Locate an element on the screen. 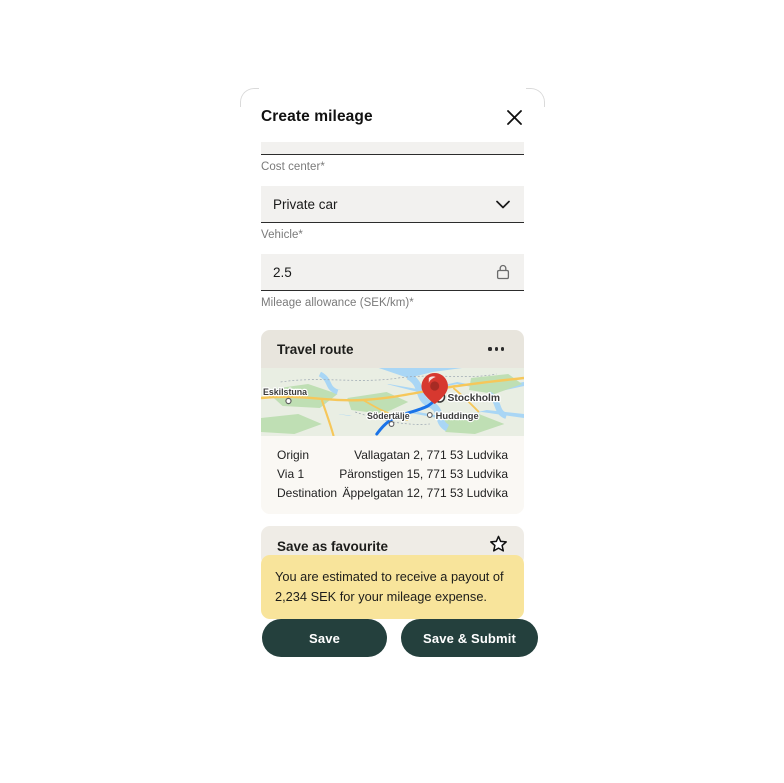 The image size is (784, 783). route-origin-value: Vallagatan 2, 771 53 Ludvika is located at coordinates (431, 454).